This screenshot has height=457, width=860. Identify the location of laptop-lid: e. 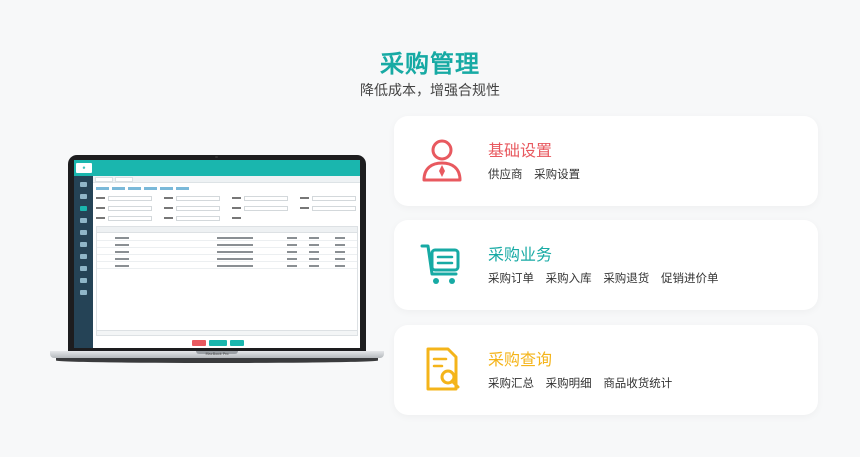
(217, 253).